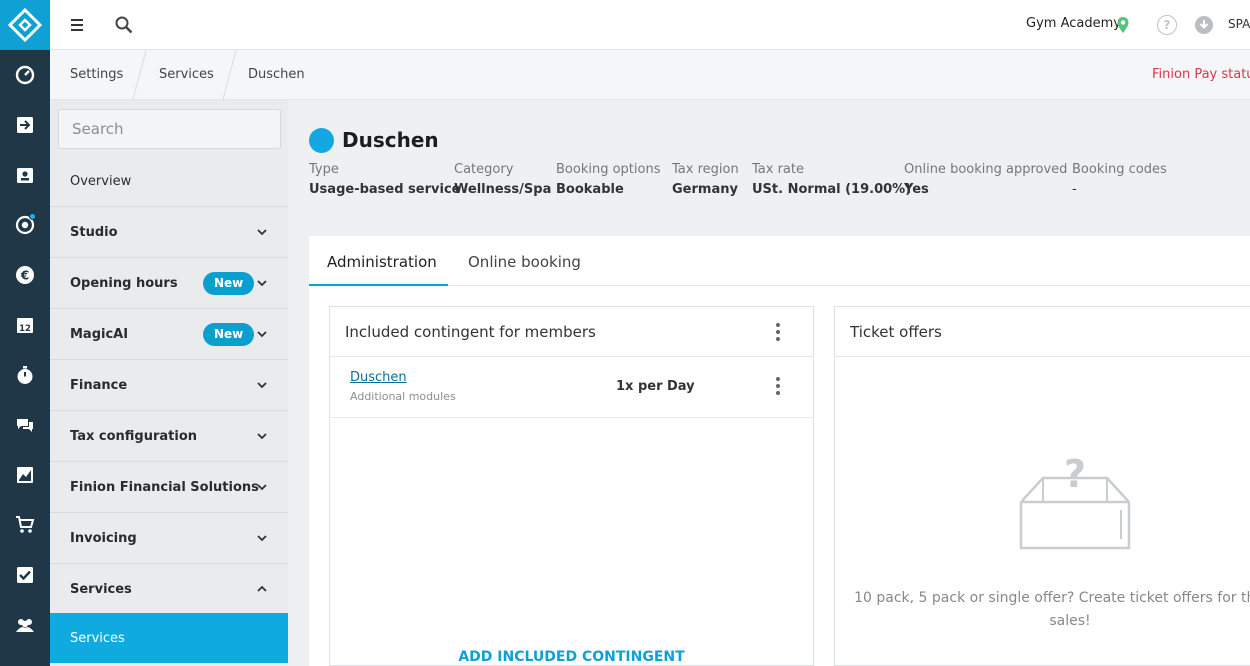  What do you see at coordinates (403, 396) in the screenshot?
I see `contingent-subtitle: Additional modules` at bounding box center [403, 396].